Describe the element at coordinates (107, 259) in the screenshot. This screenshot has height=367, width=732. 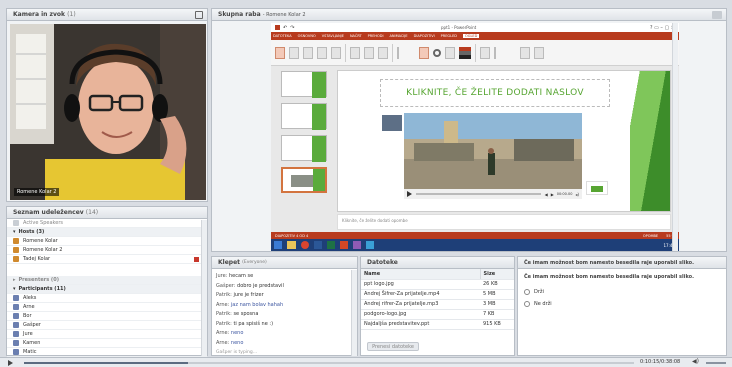
I see `host-row: Tadej Kolar` at that location.